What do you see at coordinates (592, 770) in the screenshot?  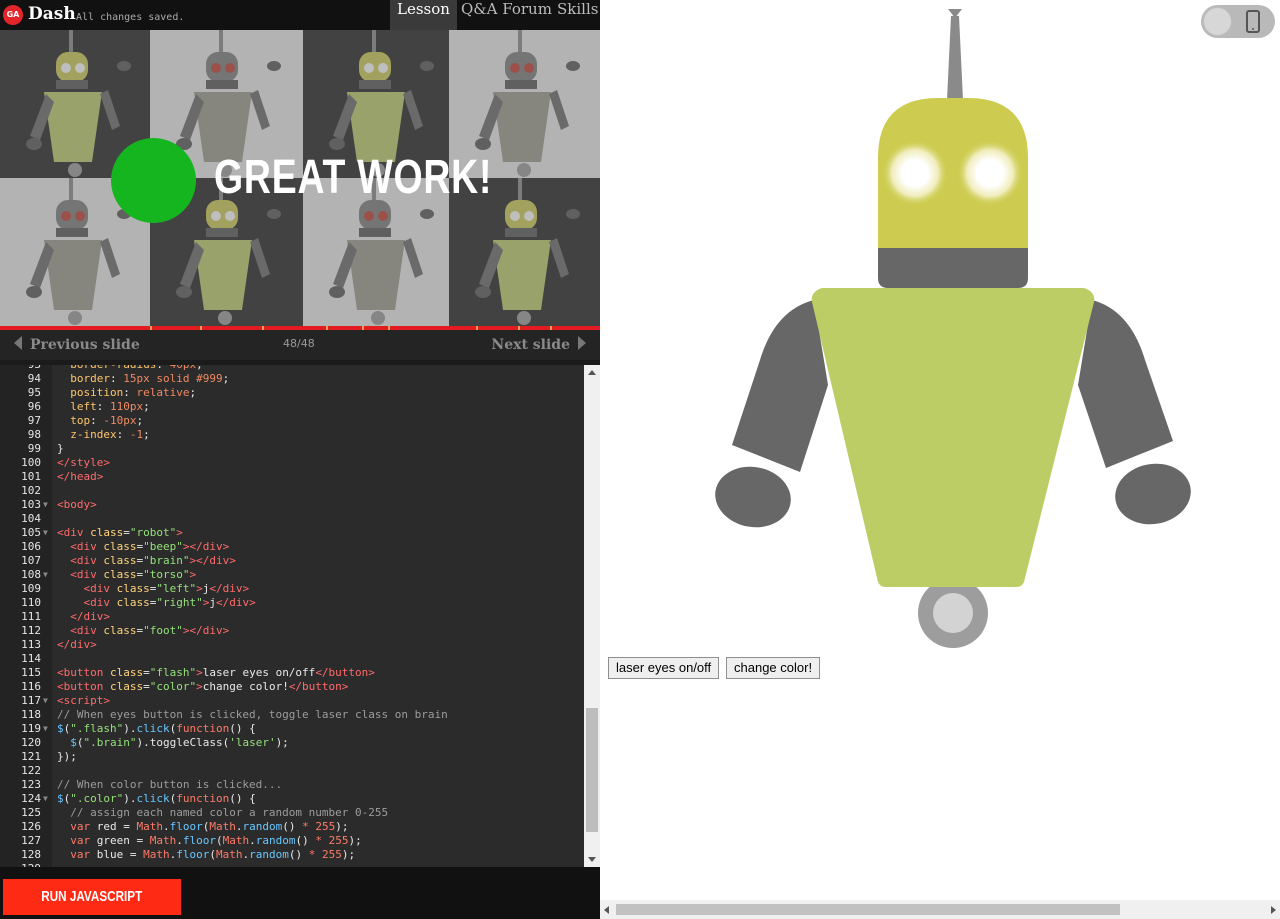 I see `editor-scroll-thumb` at bounding box center [592, 770].